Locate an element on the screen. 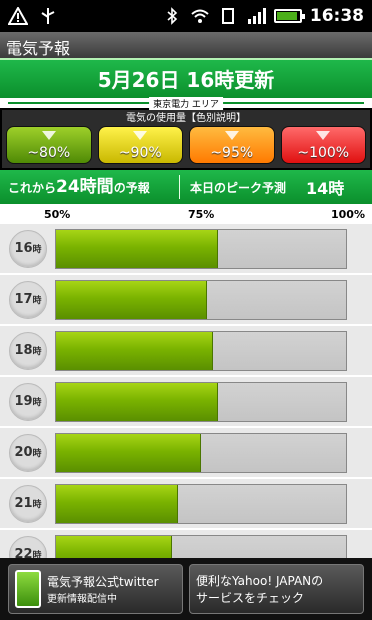  yahoo-text: 便利なYahoo! JAPANの サービスをチェック is located at coordinates (259, 589).